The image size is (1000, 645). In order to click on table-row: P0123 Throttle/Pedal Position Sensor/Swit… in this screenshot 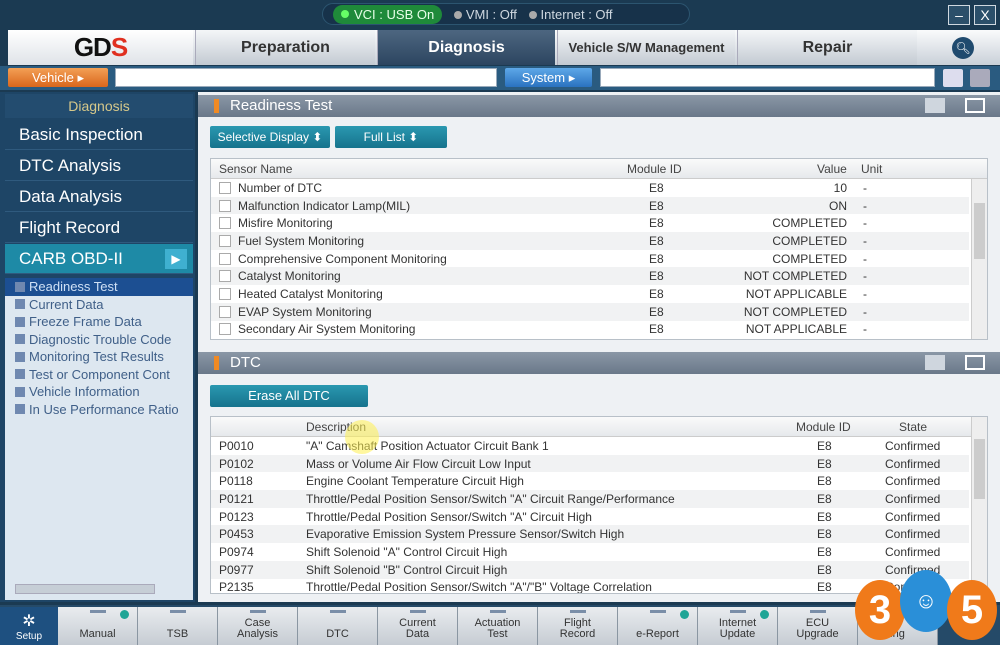, I will do `click(590, 517)`.